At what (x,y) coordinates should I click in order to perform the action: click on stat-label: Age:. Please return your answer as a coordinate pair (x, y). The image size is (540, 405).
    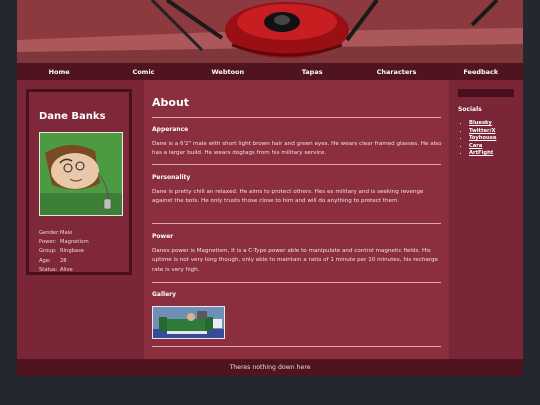
    Looking at the image, I should click on (45, 260).